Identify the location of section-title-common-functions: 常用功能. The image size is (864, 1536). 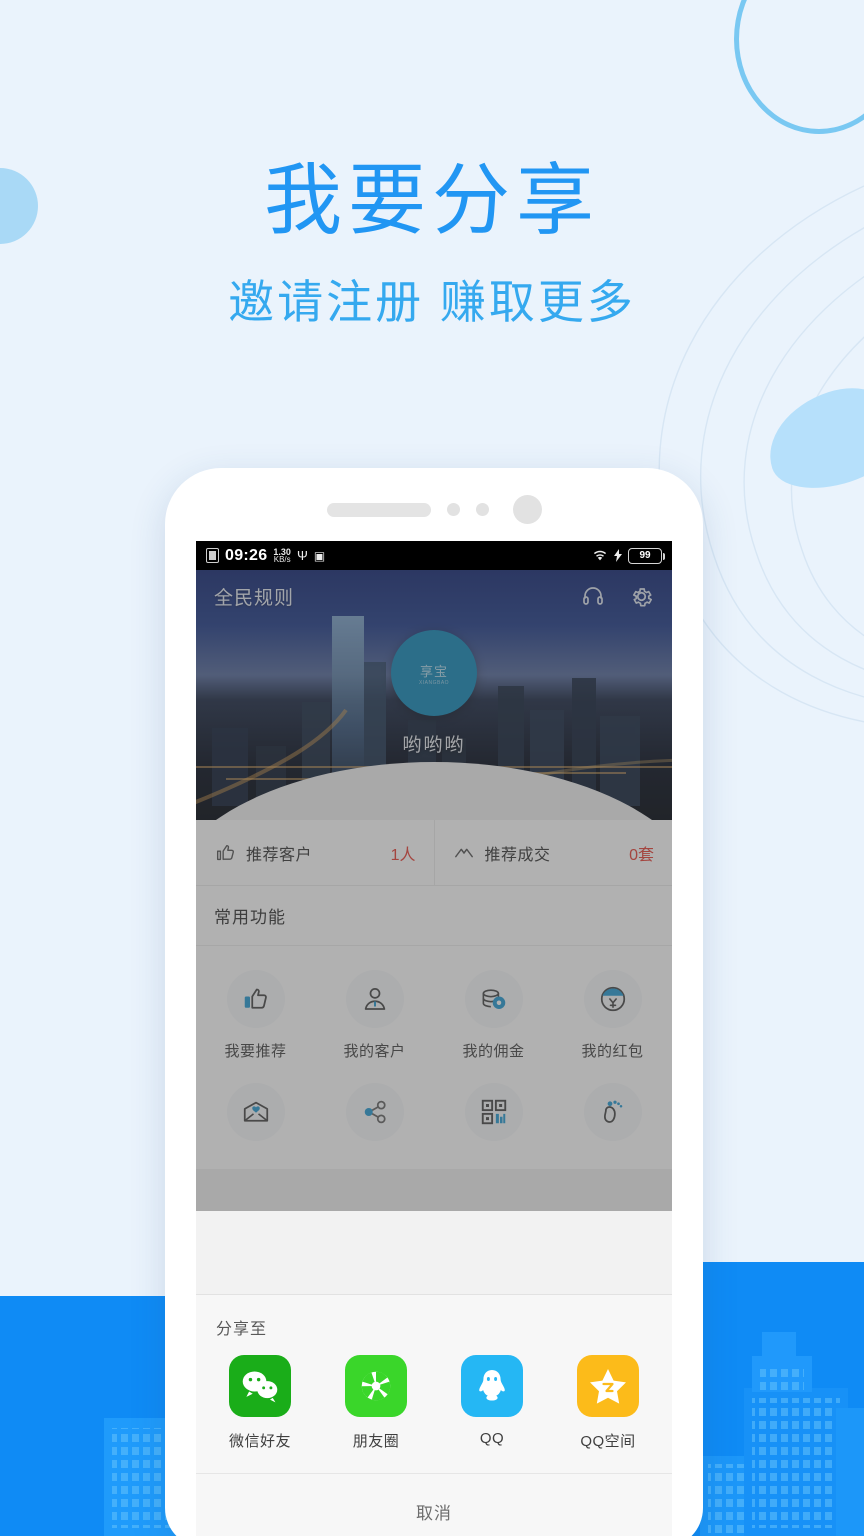
(434, 916).